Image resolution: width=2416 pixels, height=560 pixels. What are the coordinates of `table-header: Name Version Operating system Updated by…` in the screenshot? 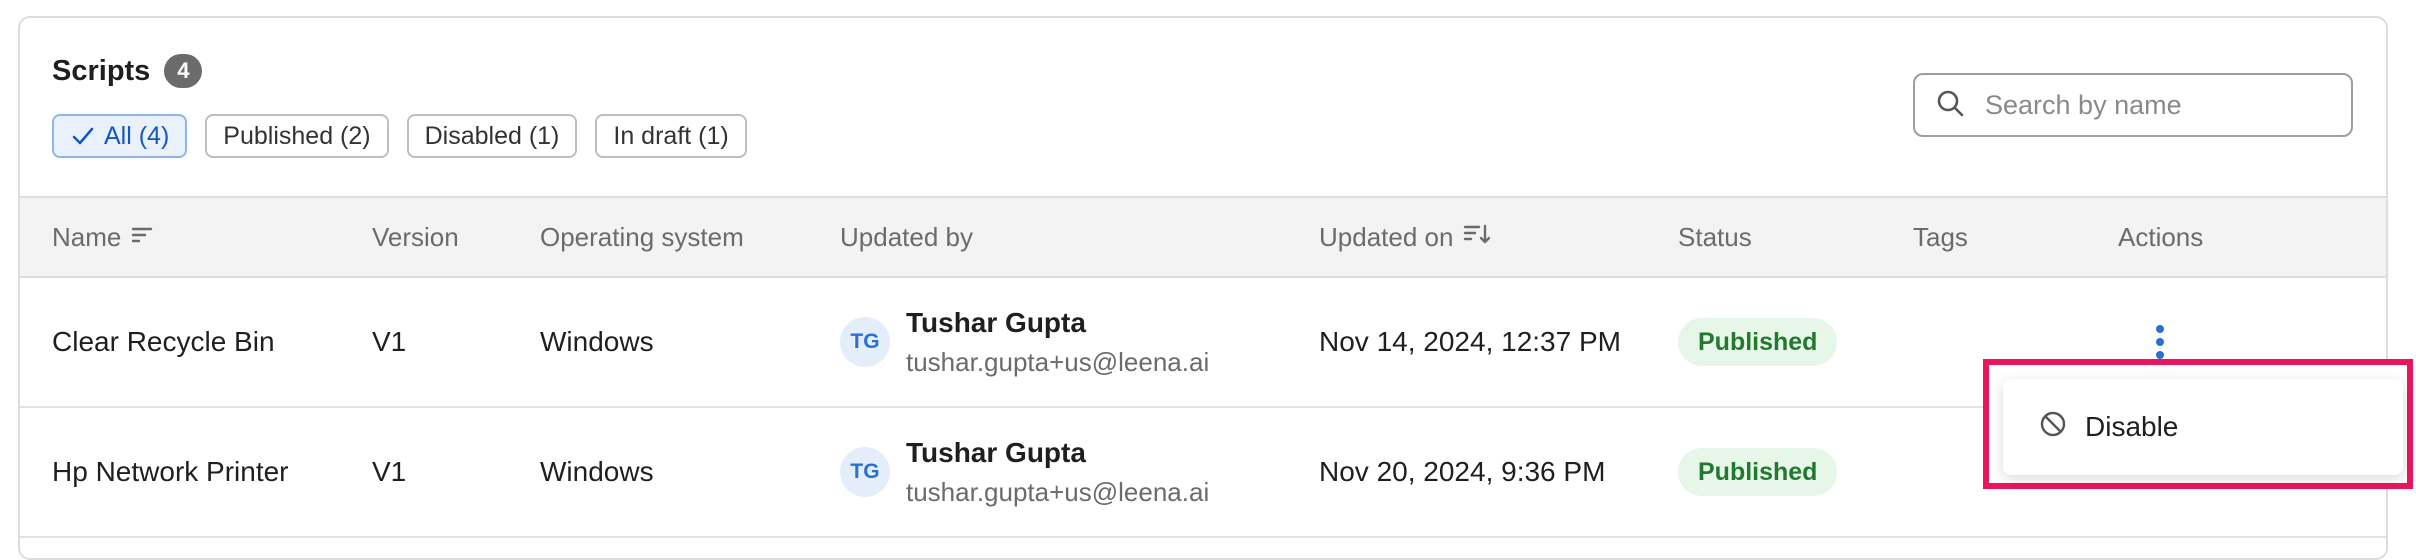 It's located at (1203, 237).